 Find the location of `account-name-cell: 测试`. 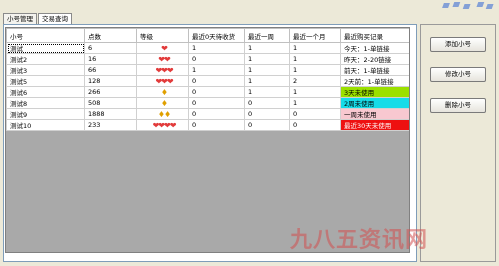

account-name-cell: 测试 is located at coordinates (45, 48).